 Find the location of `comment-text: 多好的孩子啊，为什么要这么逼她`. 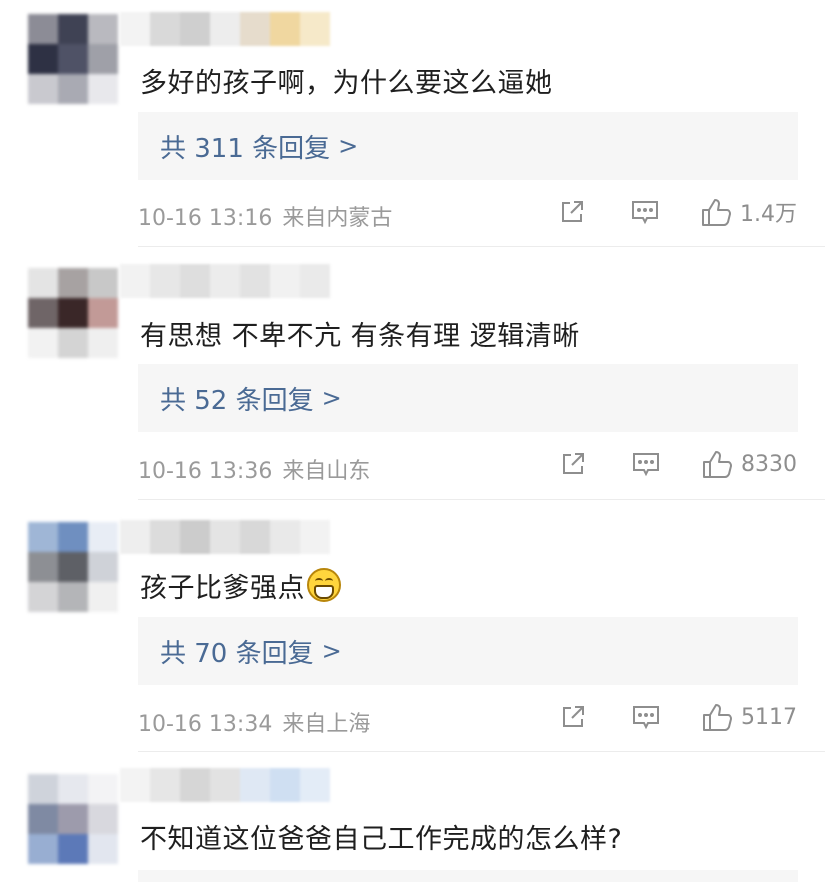

comment-text: 多好的孩子啊，为什么要这么逼她 is located at coordinates (346, 83).